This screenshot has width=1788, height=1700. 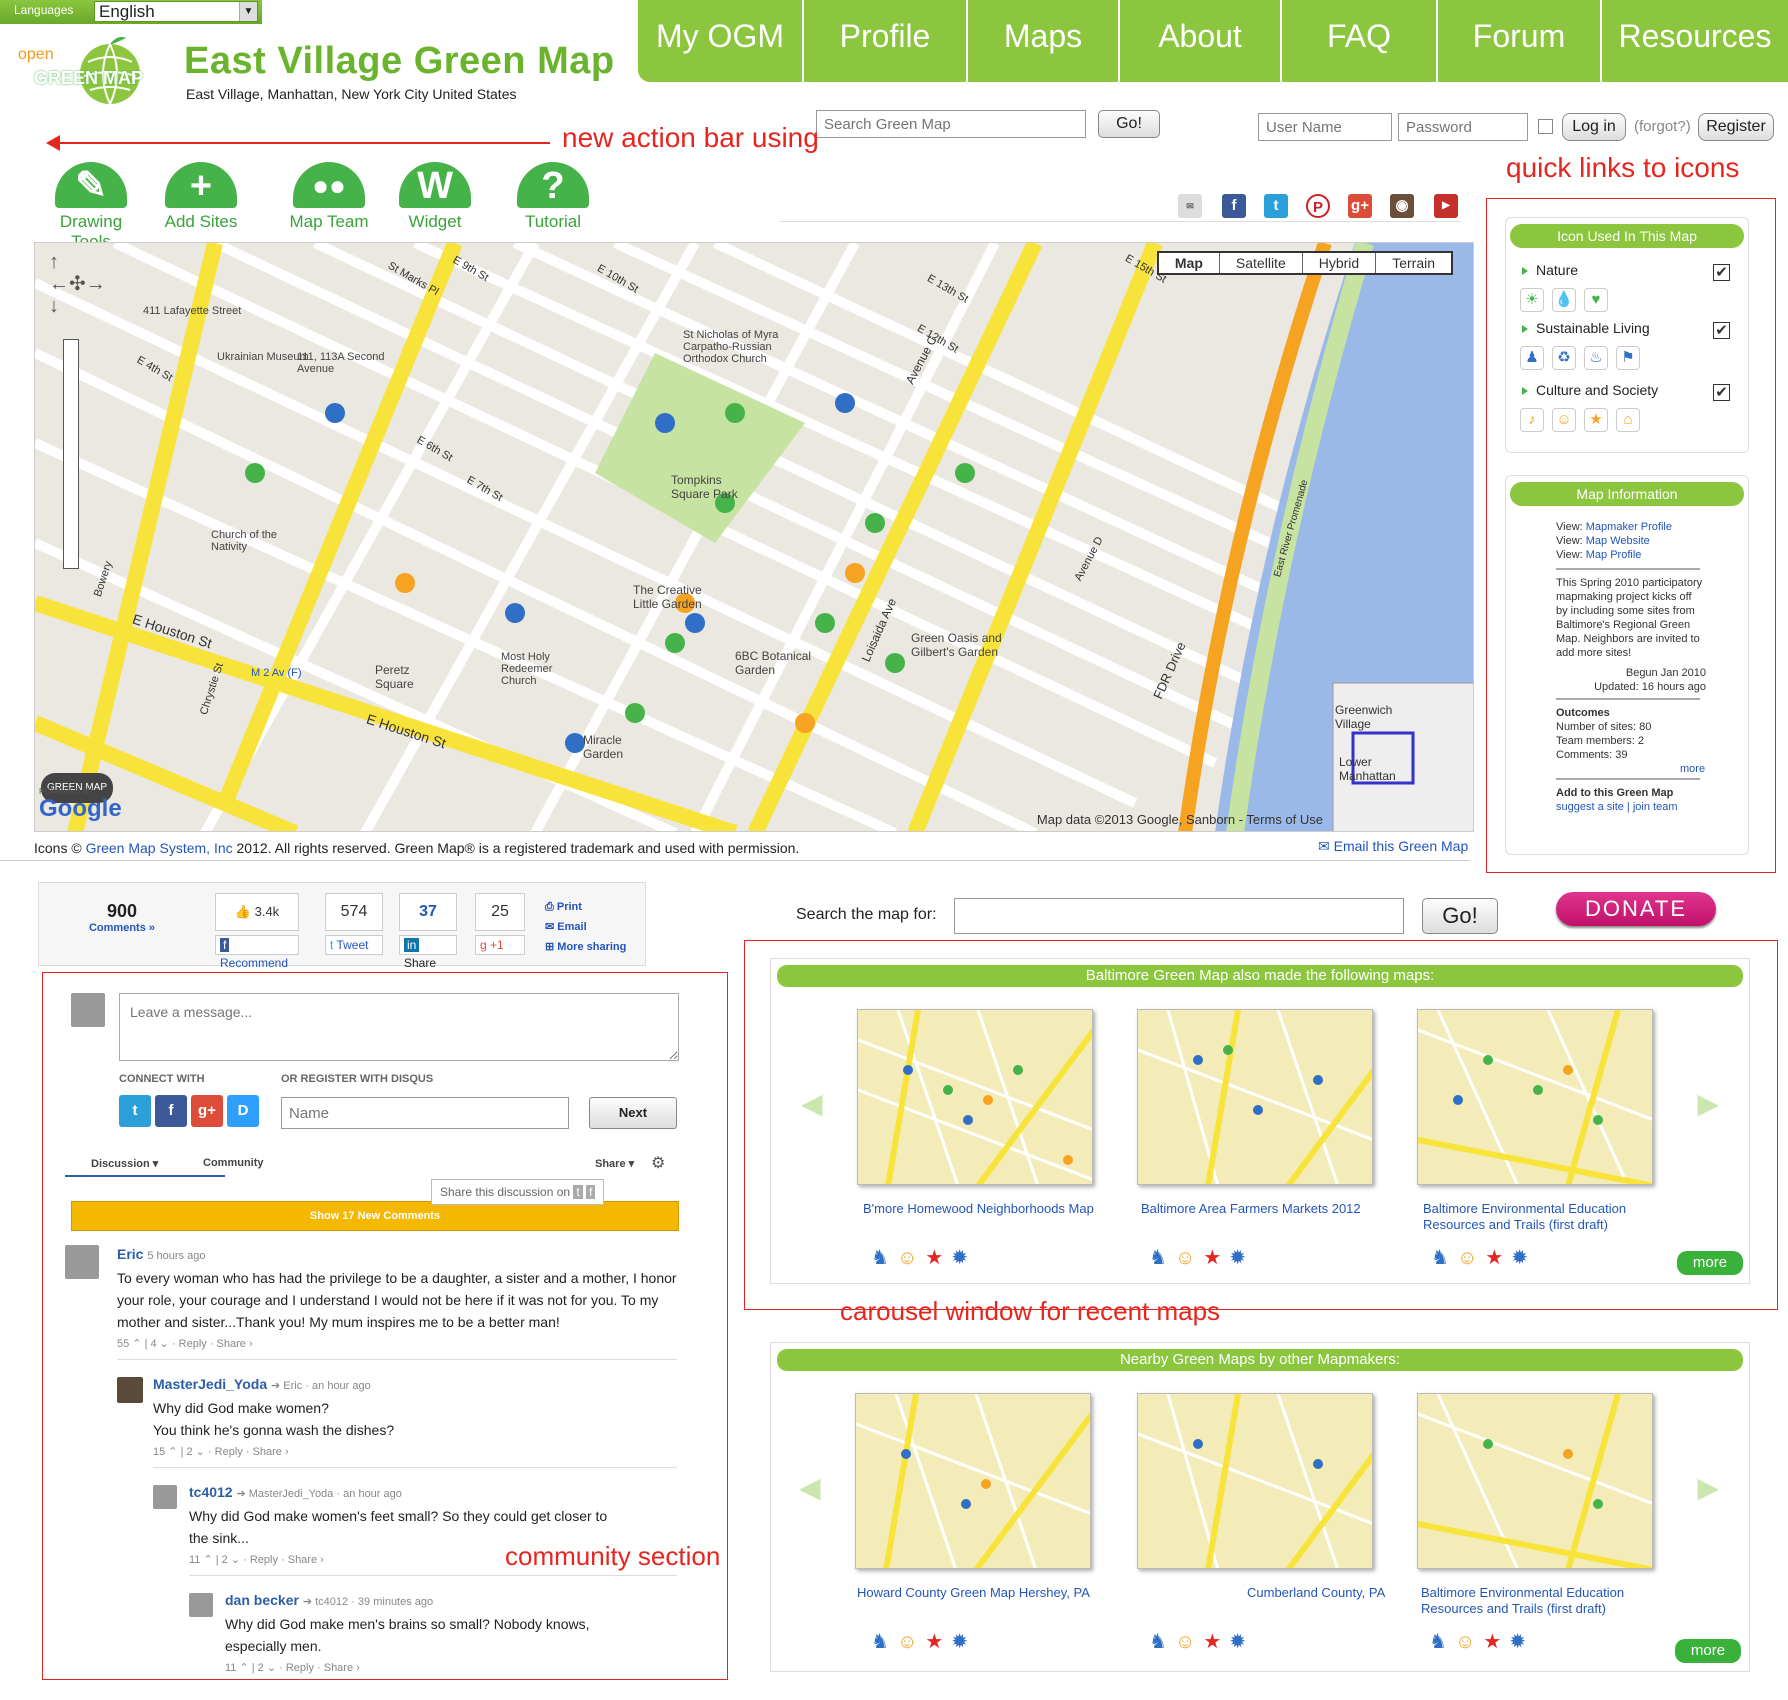 I want to click on open-green-map-logo: open GREEN MAP, so click(x=84, y=69).